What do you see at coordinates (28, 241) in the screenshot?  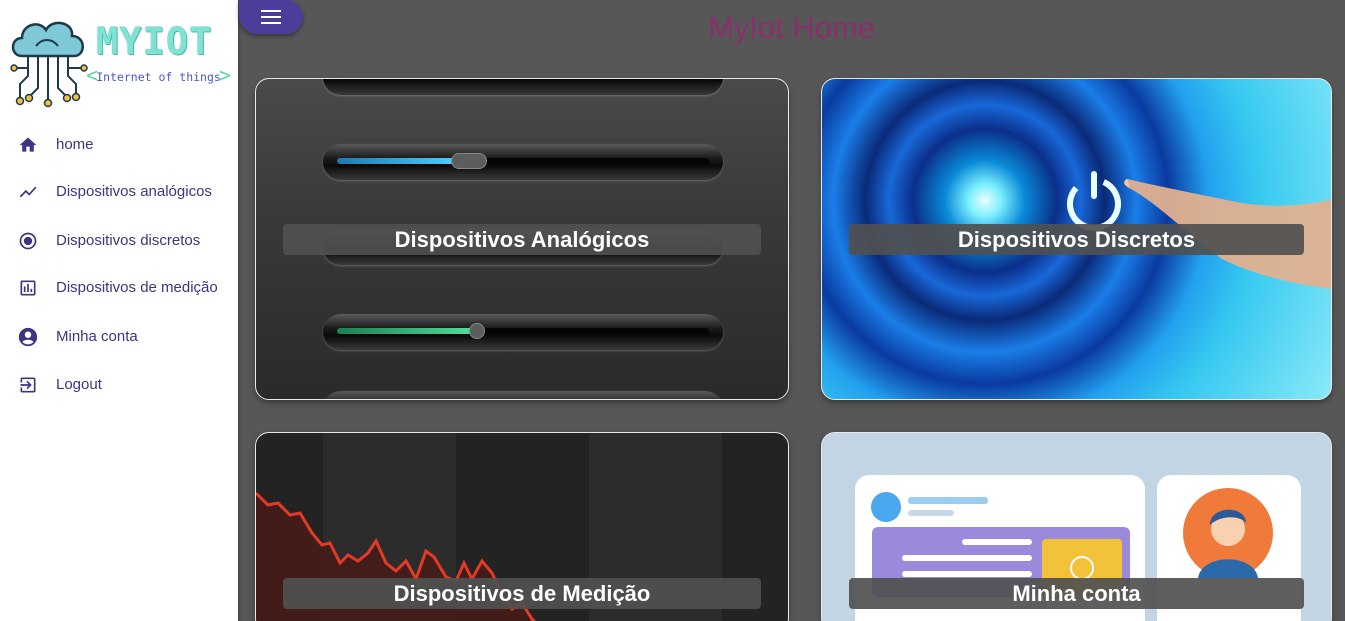 I see `radio-button-icon` at bounding box center [28, 241].